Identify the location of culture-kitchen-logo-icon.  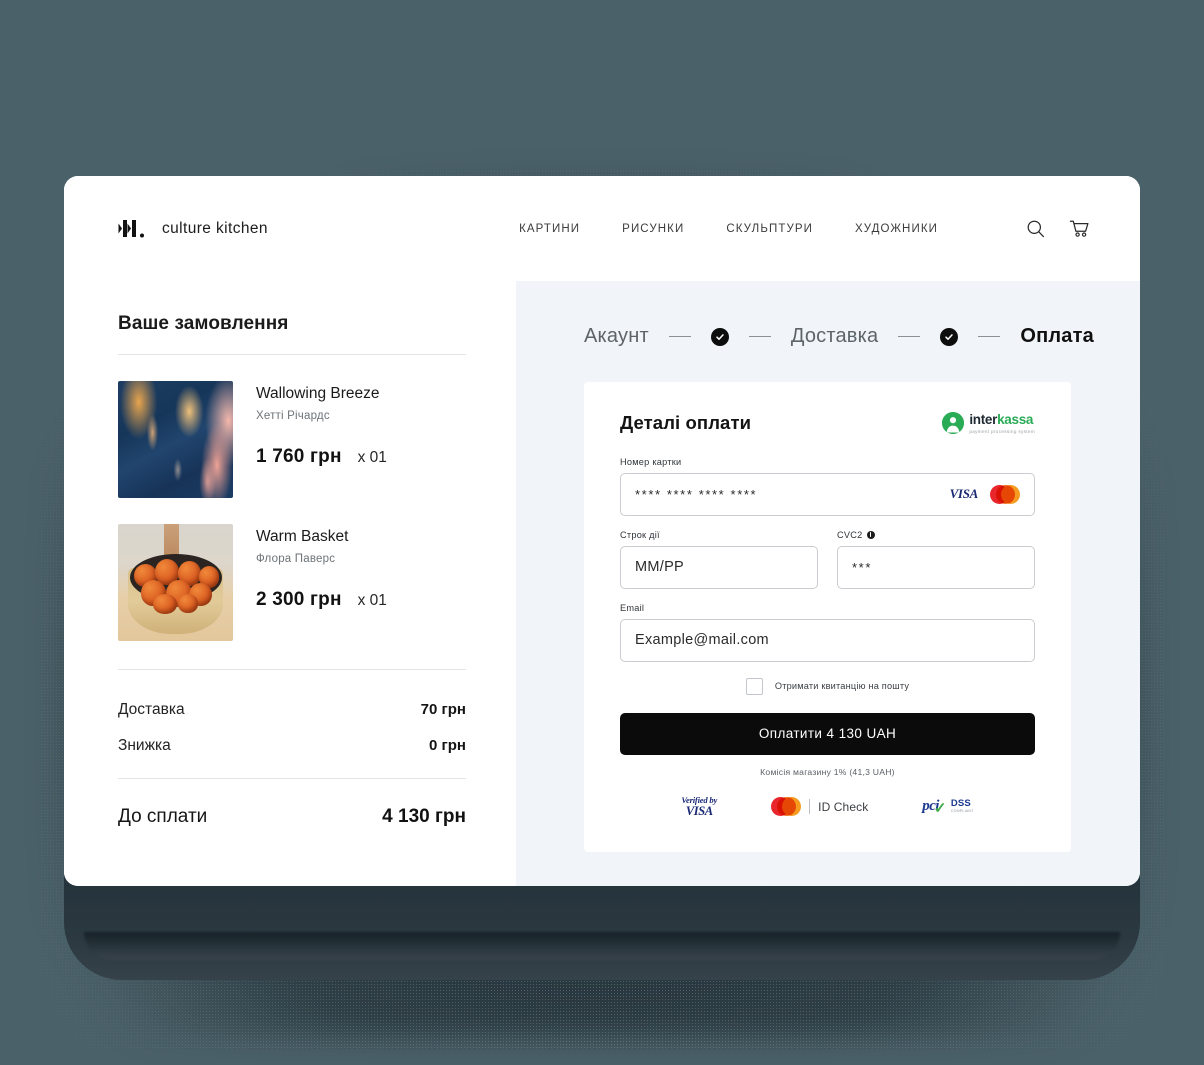
(135, 228).